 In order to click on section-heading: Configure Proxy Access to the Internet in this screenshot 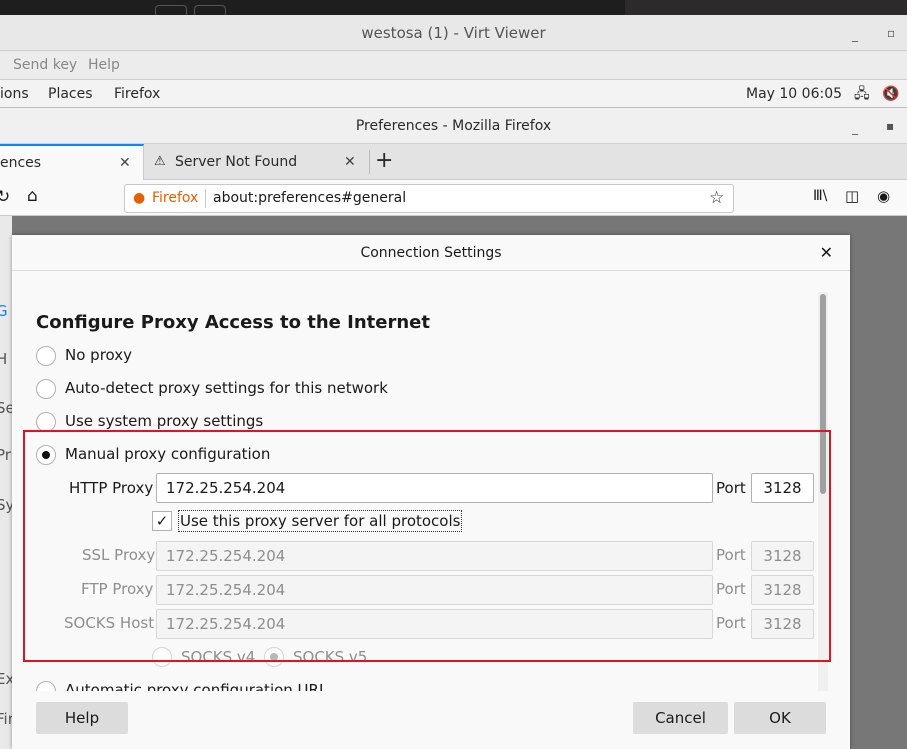, I will do `click(233, 322)`.